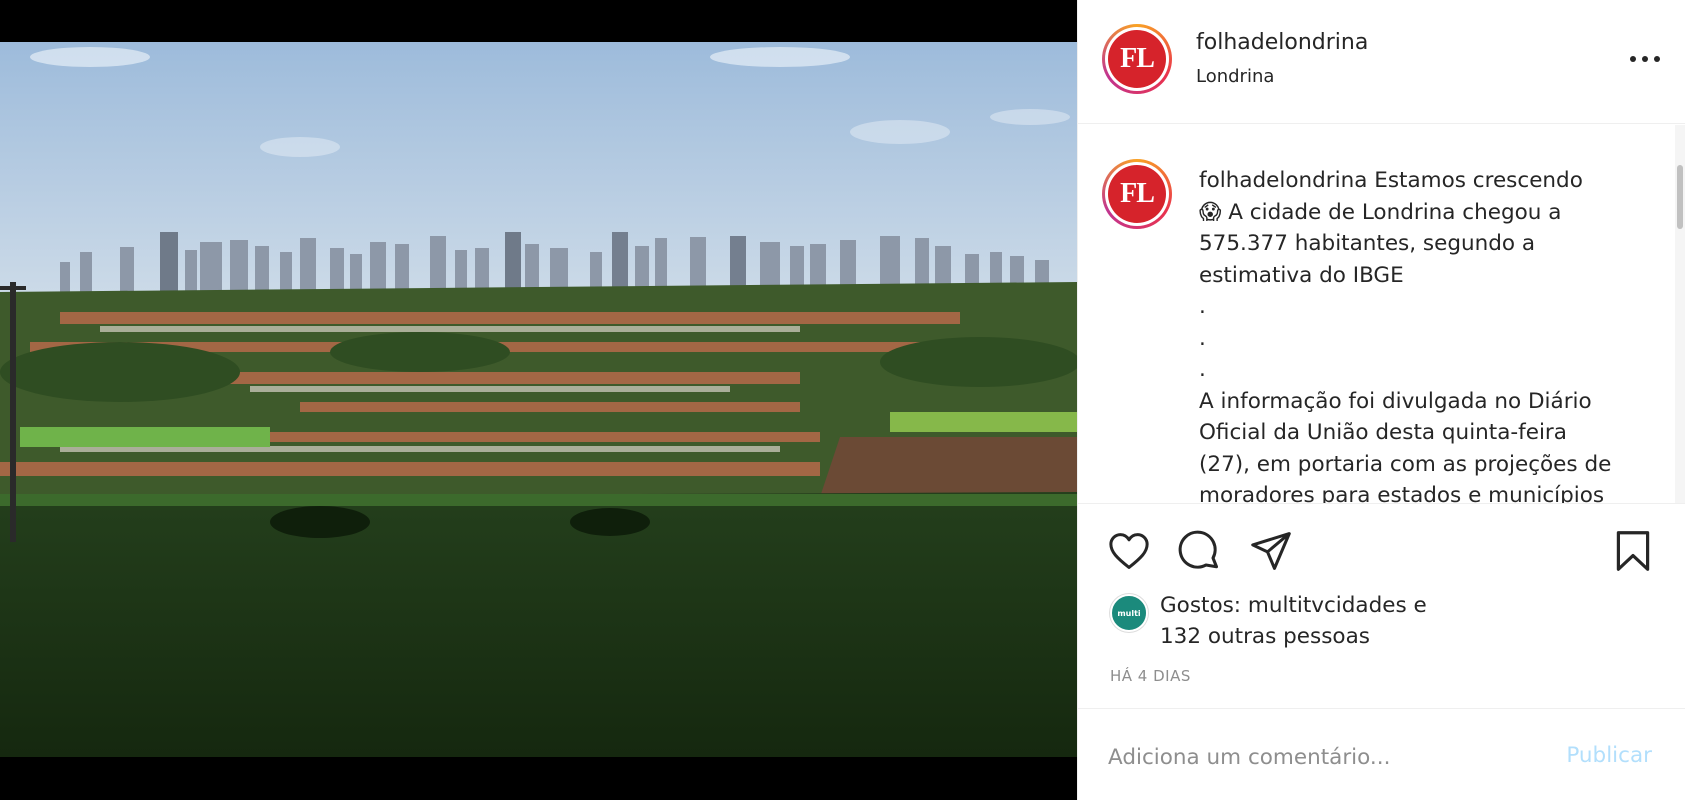 The image size is (1685, 800). I want to click on caption-line: folhadelondrina Estamos crescendo, so click(1414, 181).